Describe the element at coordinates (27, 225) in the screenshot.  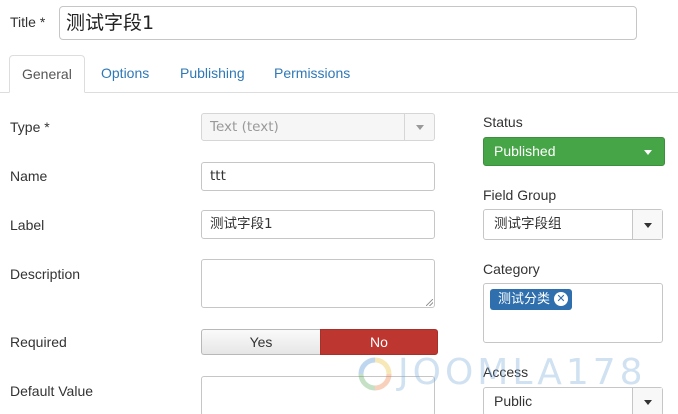
I see `label-label: Label` at that location.